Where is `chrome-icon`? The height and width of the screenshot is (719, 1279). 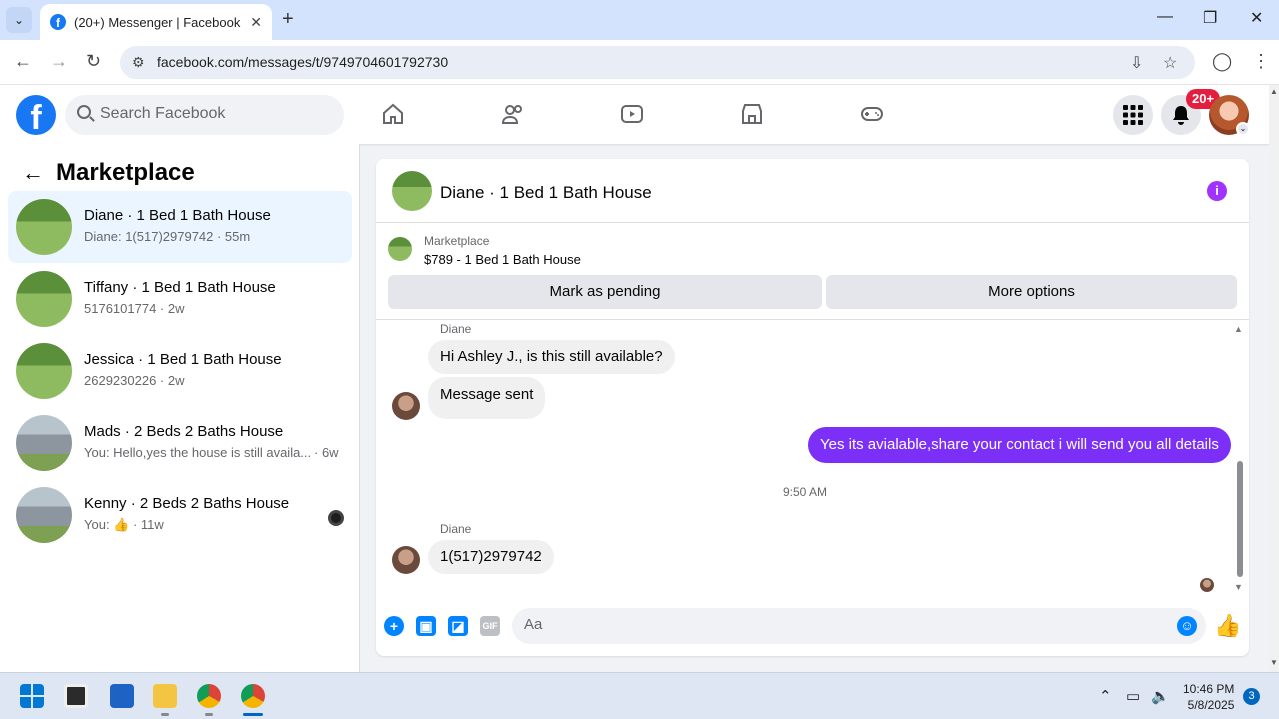
chrome-icon is located at coordinates (209, 696).